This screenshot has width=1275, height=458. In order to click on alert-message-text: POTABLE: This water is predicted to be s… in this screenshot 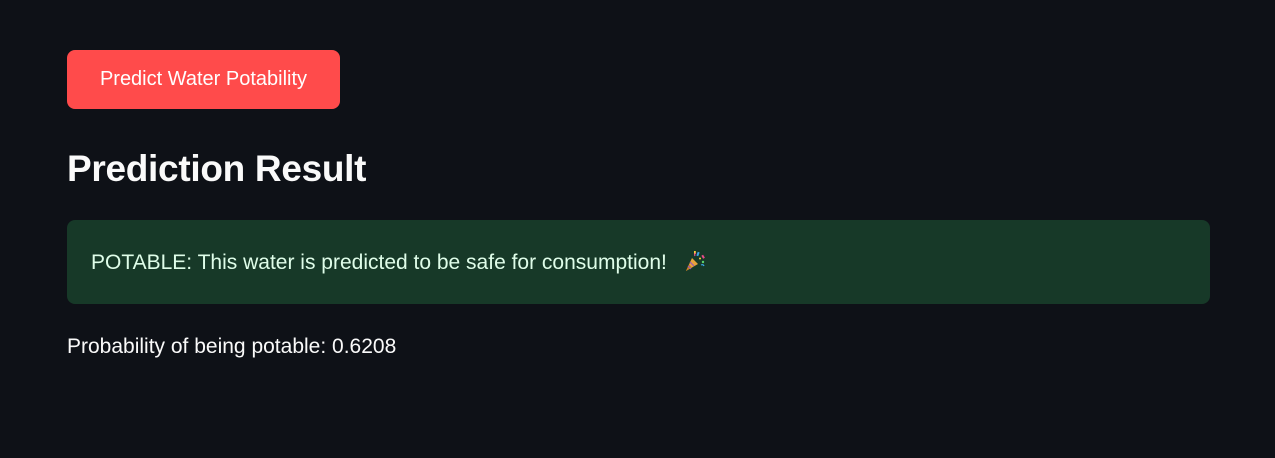, I will do `click(379, 262)`.